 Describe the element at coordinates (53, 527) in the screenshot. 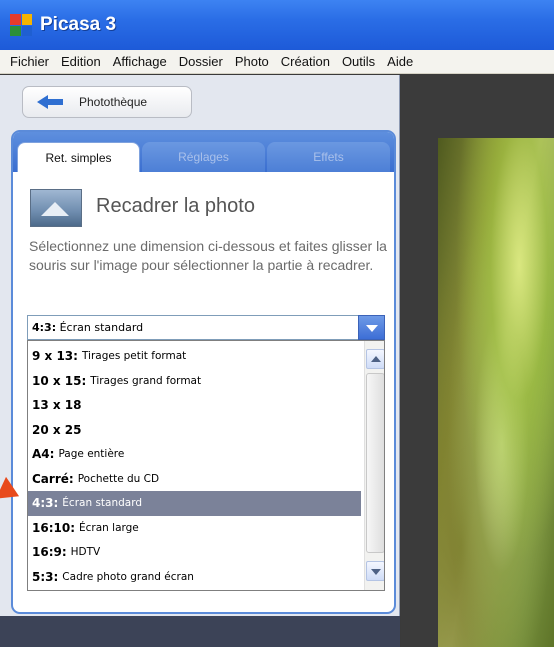

I see `option-key: 16:10:` at that location.